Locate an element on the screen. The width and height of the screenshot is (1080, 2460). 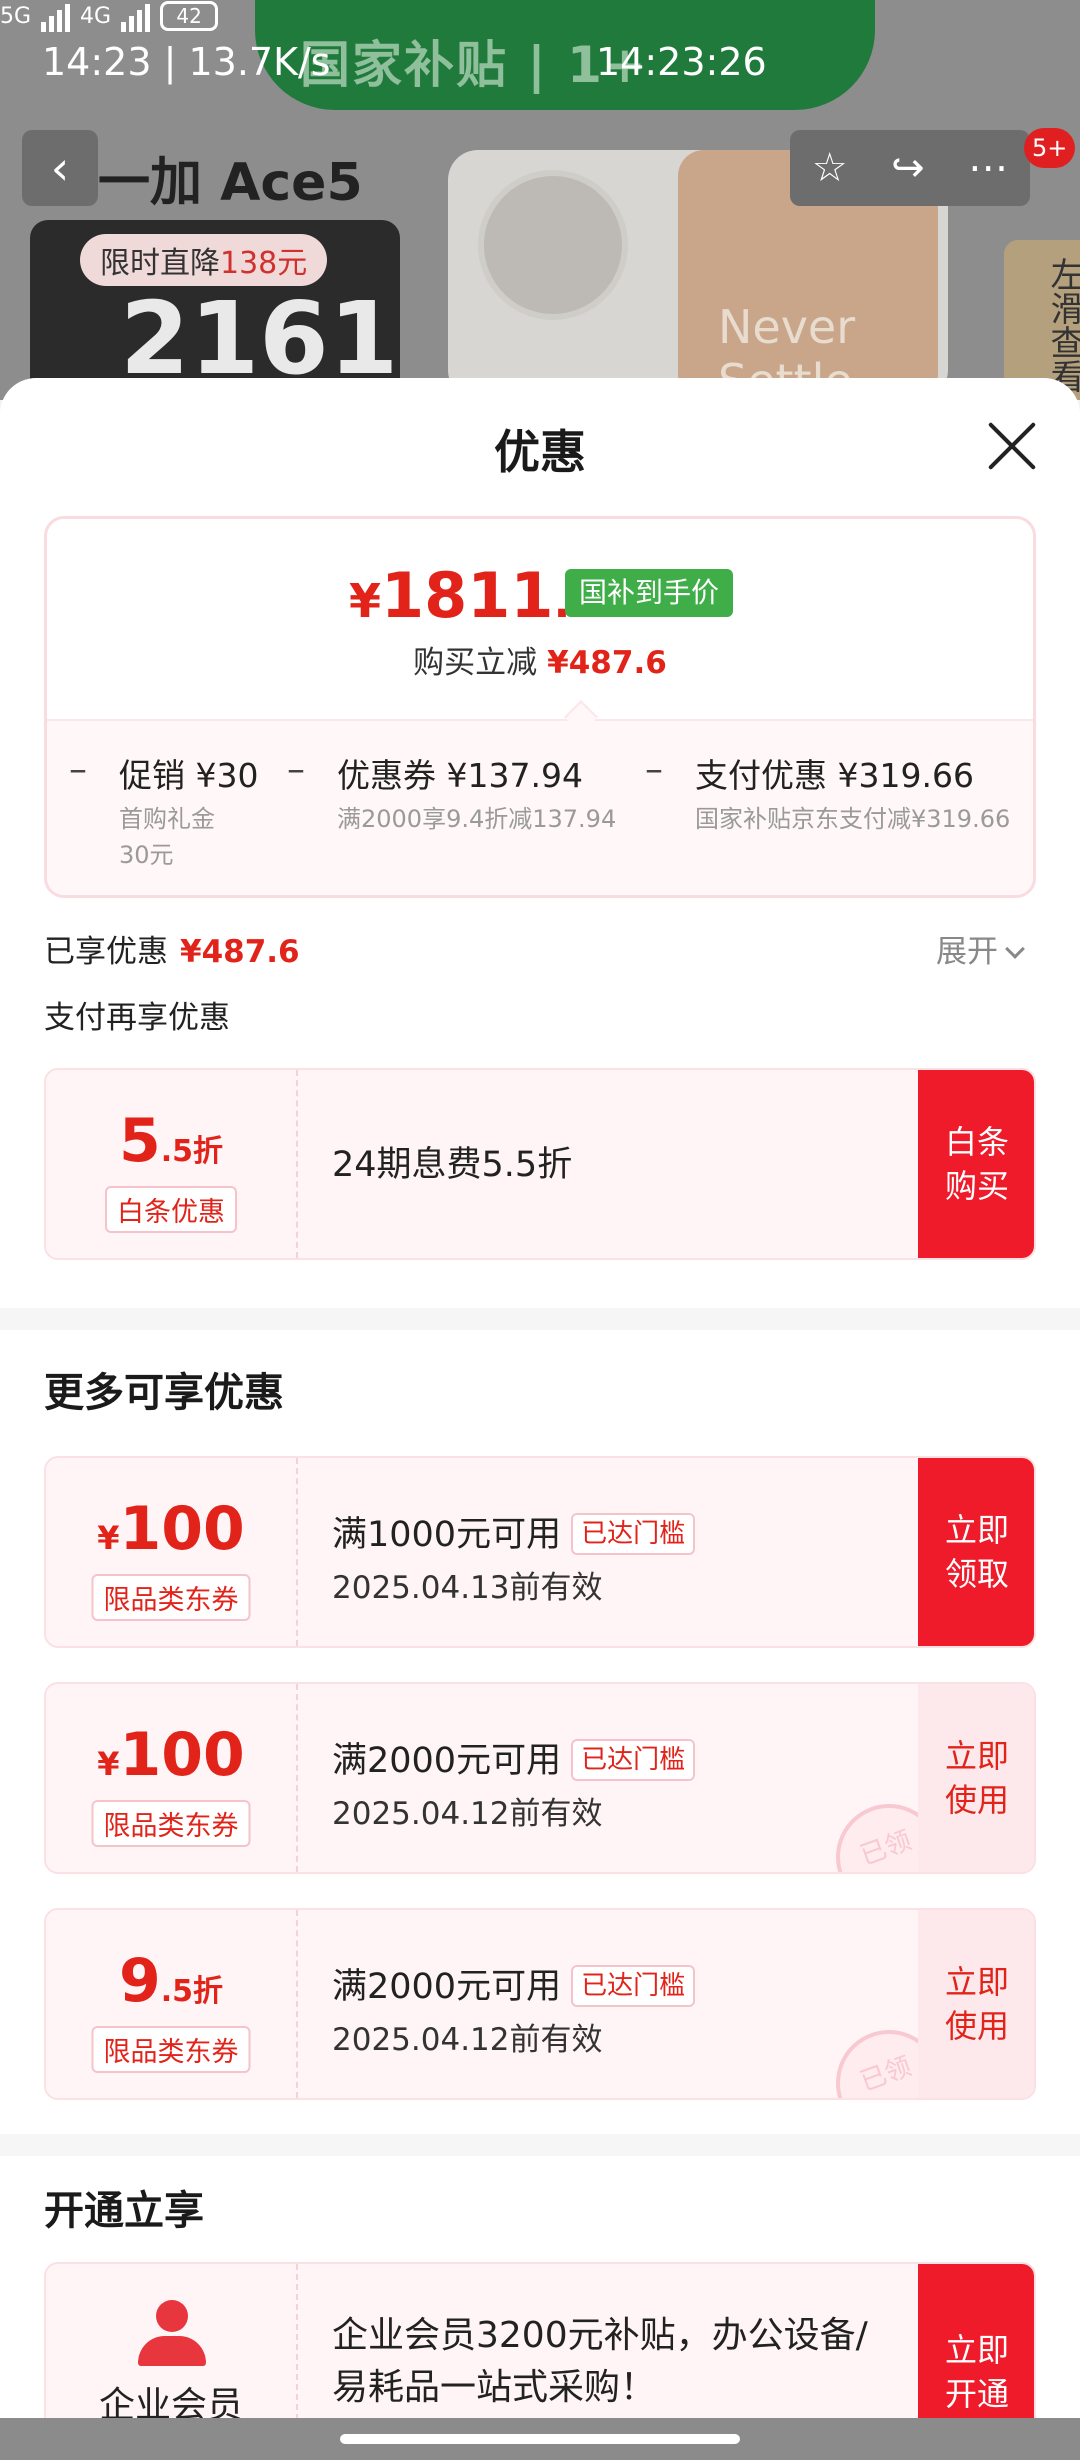
coupon-condition: 满1000元可用 已达门槛 is located at coordinates (514, 1531).